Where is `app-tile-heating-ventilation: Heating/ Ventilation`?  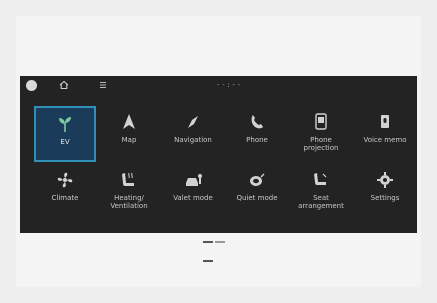
app-tile-heating-ventilation: Heating/ Ventilation is located at coordinates (129, 192).